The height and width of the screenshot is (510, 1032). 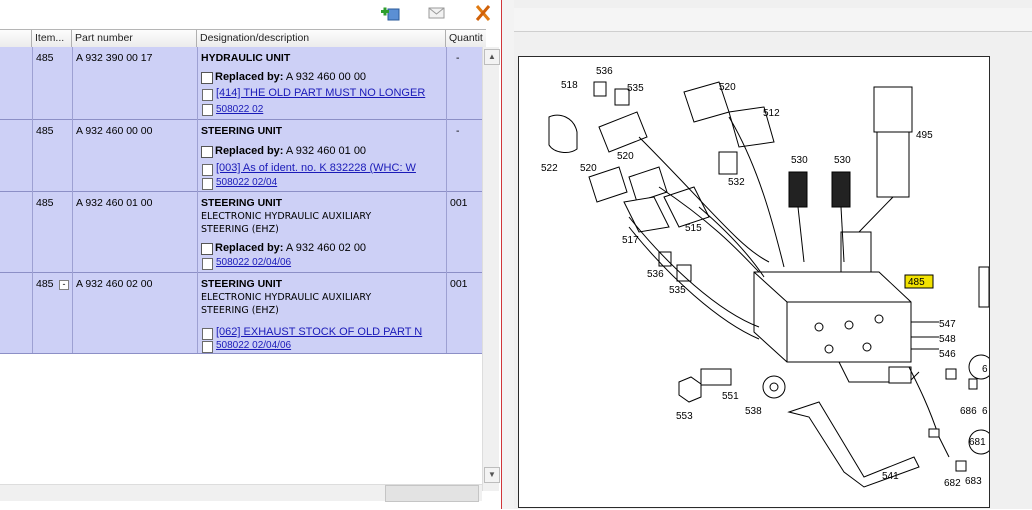 I want to click on scroll-up-icon: ▲, so click(x=492, y=57).